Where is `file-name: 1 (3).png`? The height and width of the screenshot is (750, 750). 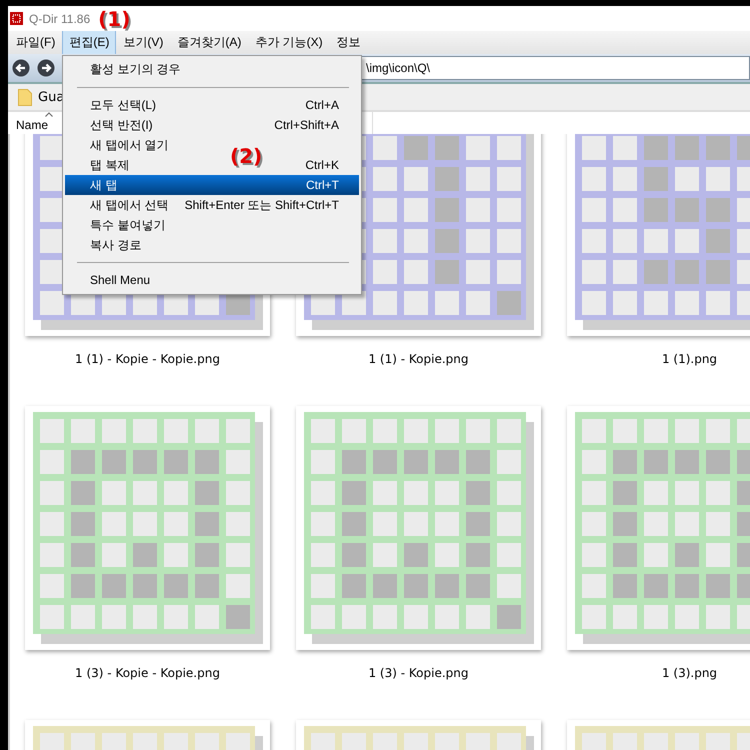 file-name: 1 (3).png is located at coordinates (690, 673).